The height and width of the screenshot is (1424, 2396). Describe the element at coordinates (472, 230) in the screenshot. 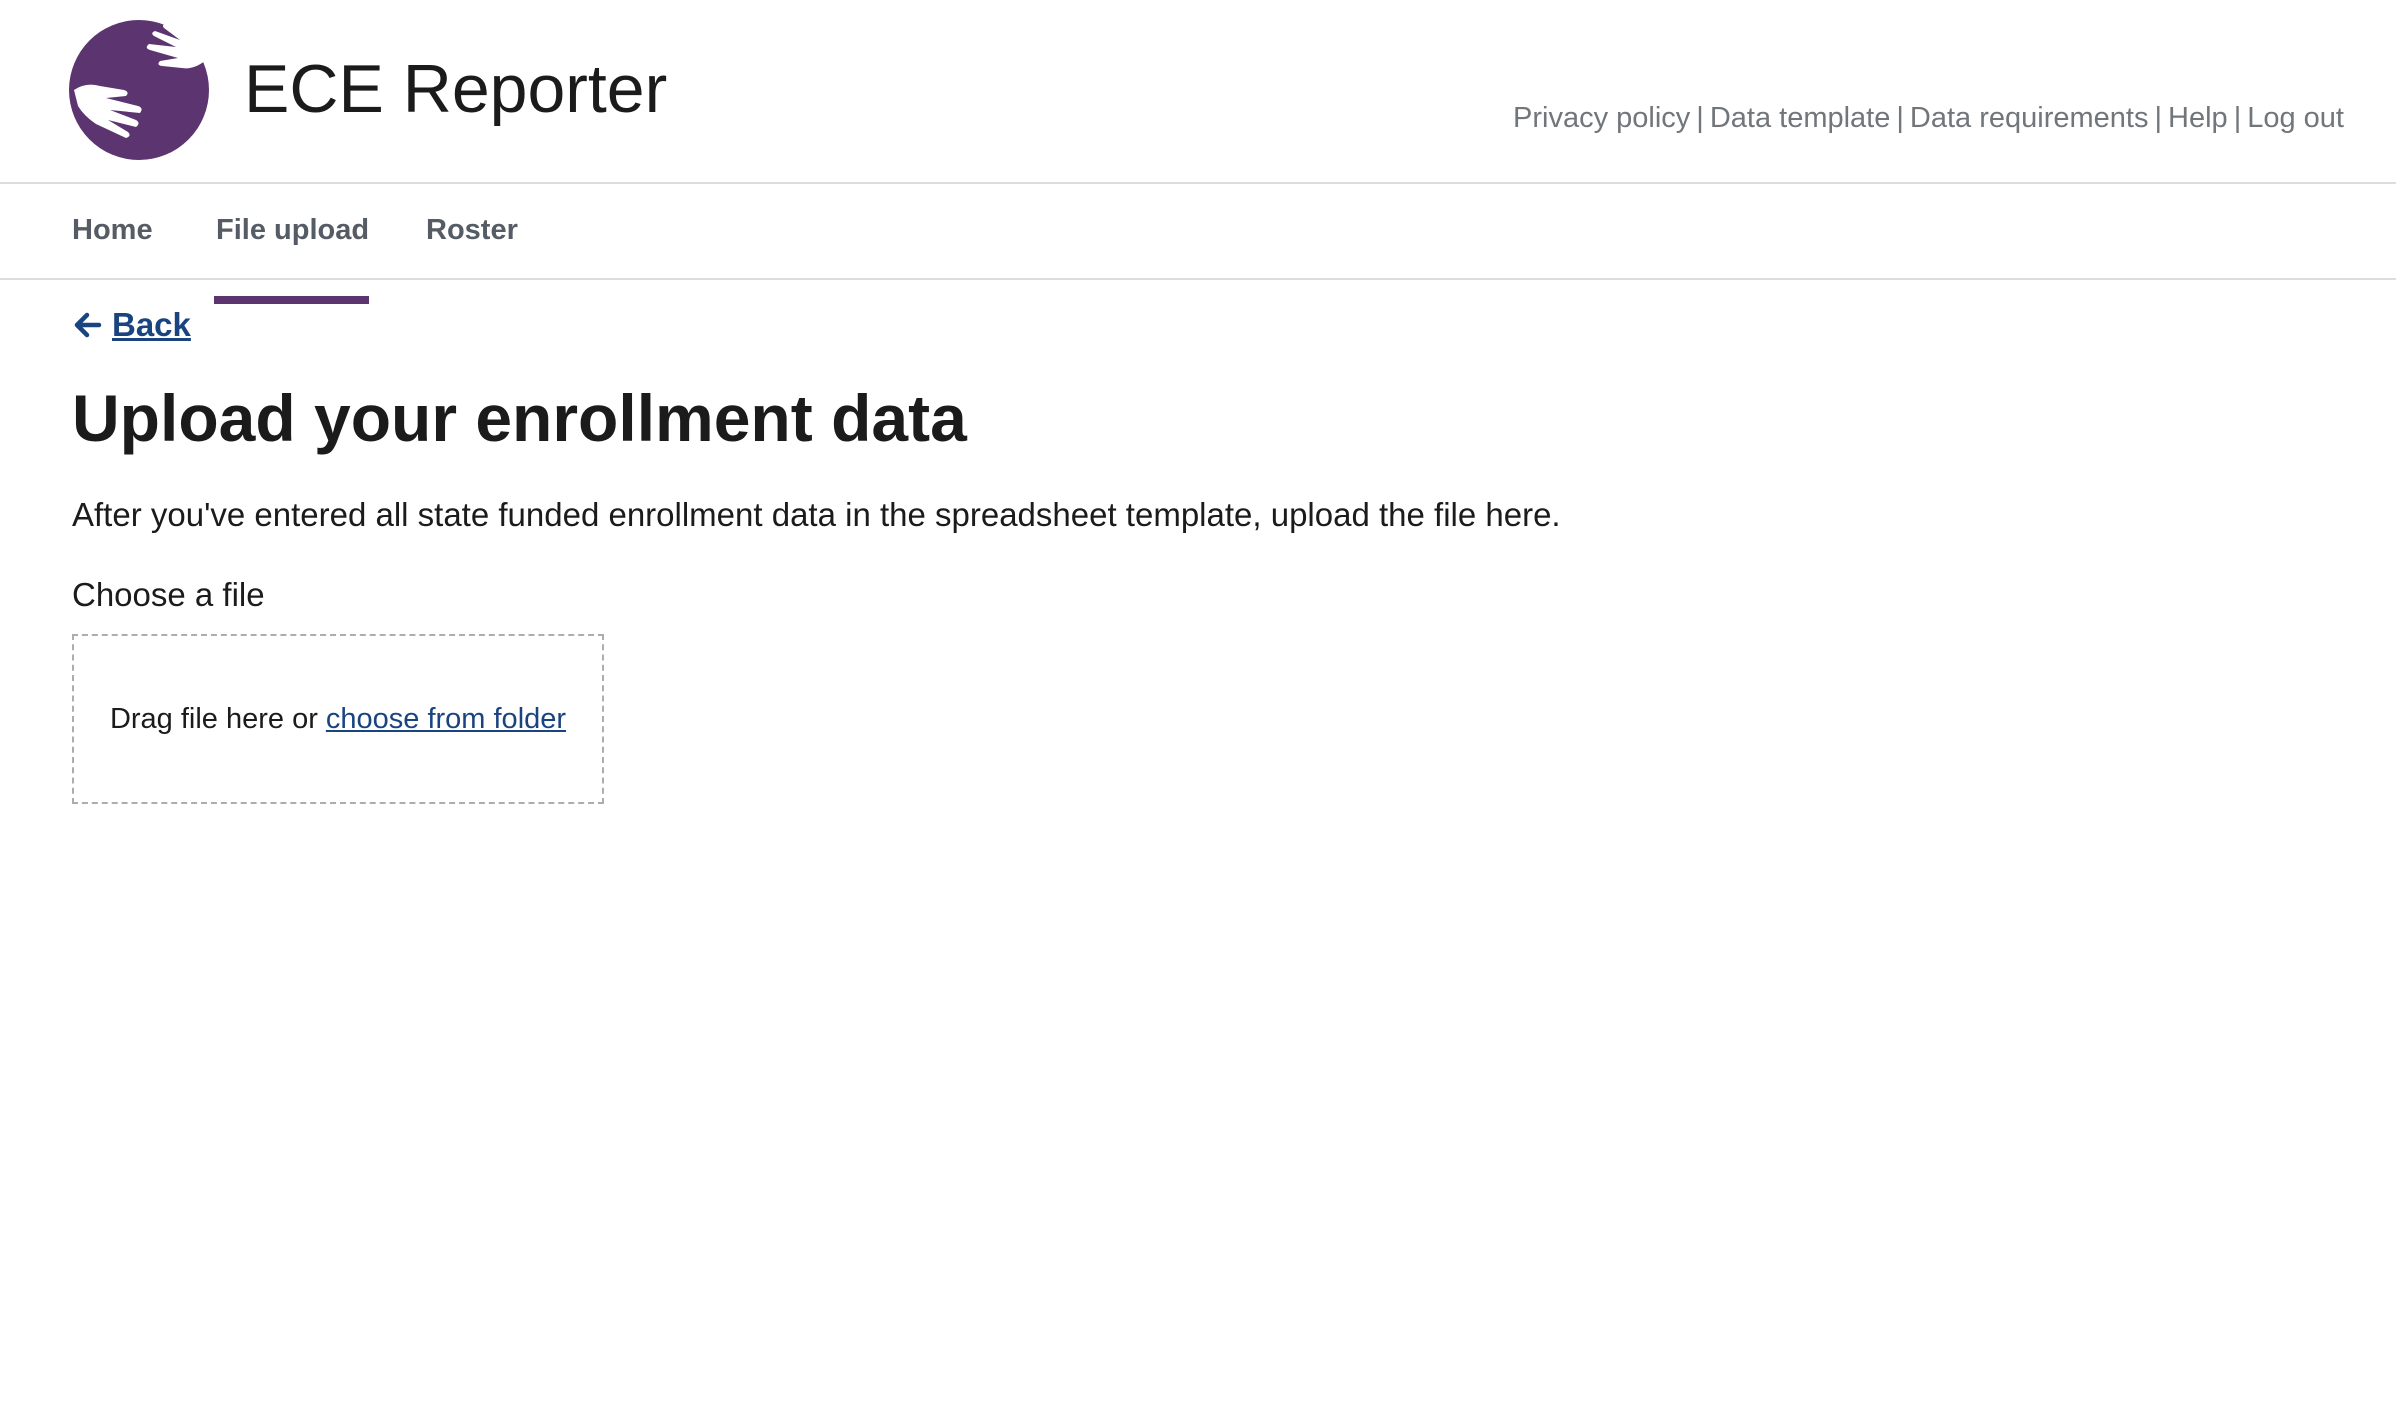

I see `nav-item-roster: Roster` at that location.